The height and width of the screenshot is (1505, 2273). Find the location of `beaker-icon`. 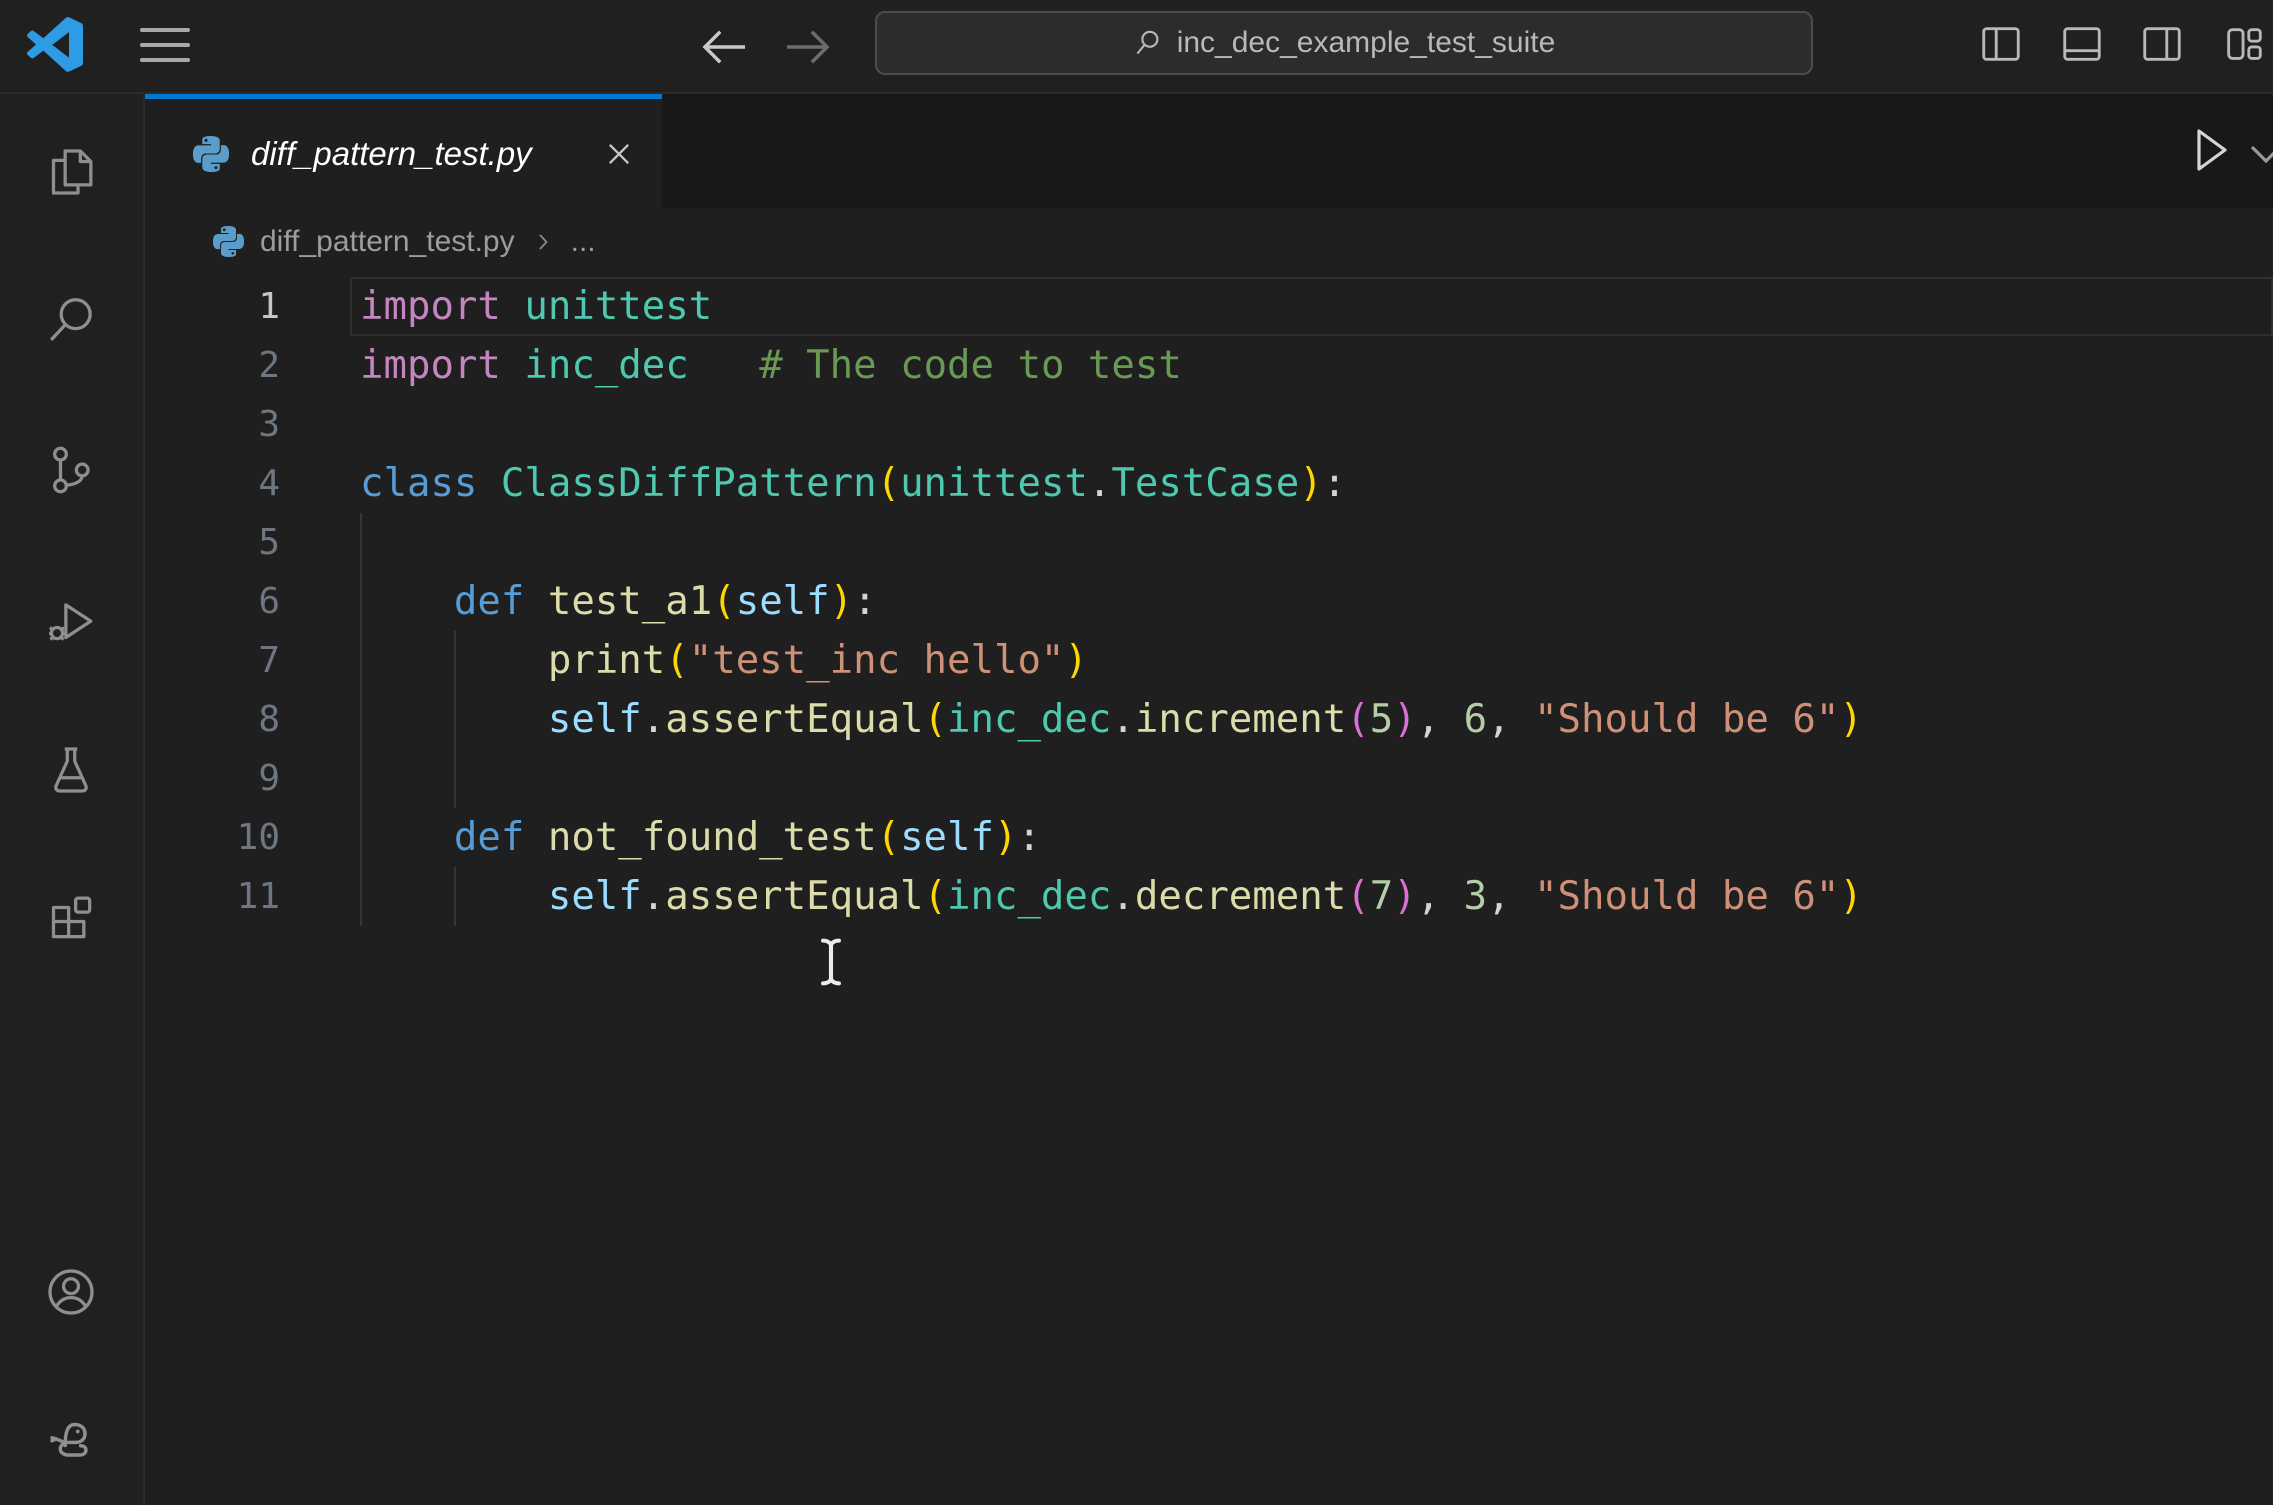

beaker-icon is located at coordinates (71, 770).